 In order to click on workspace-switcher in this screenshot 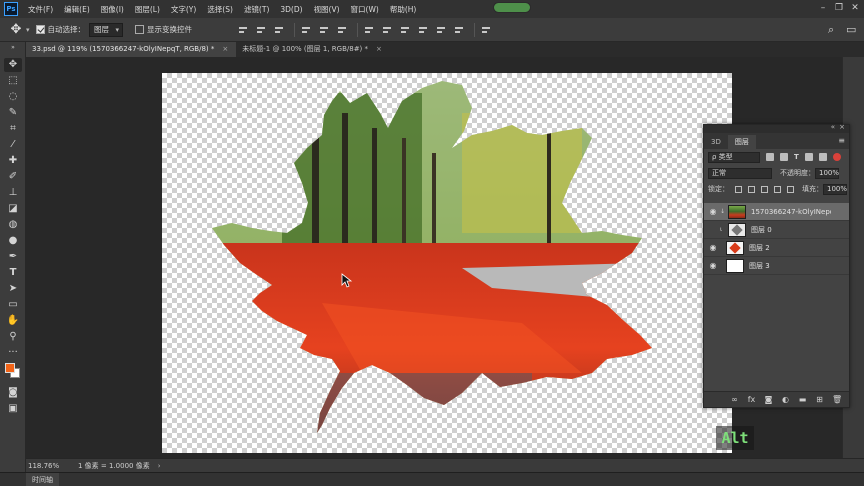, I will do `click(512, 7)`.